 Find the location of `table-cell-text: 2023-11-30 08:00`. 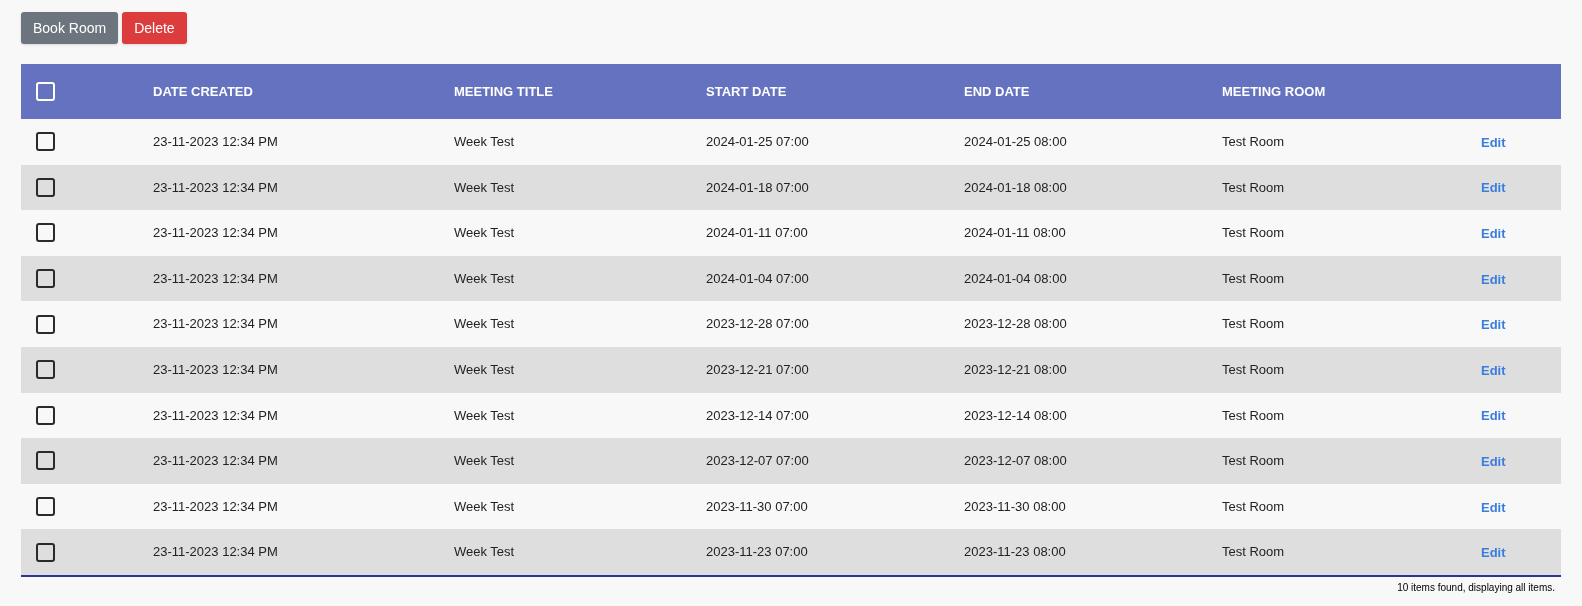

table-cell-text: 2023-11-30 08:00 is located at coordinates (1015, 506).